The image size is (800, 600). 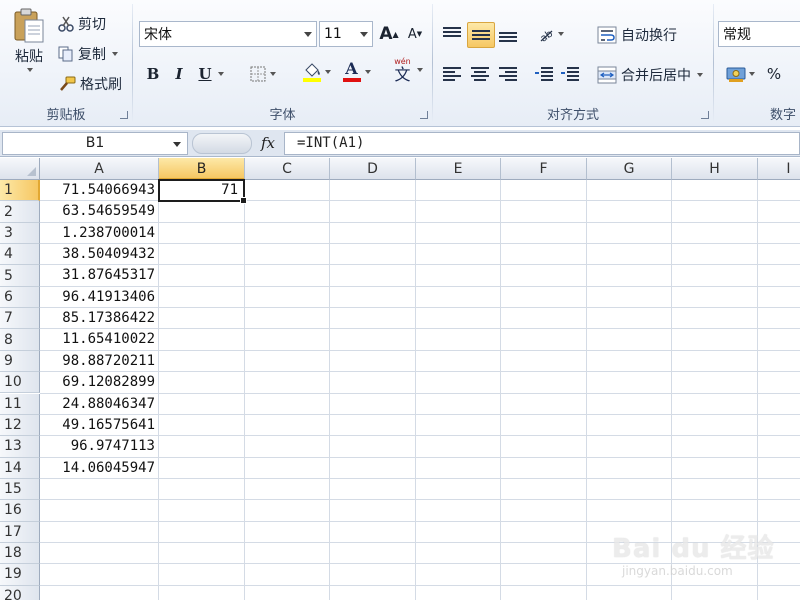 I want to click on grow-font-button: A ▲, so click(x=389, y=34).